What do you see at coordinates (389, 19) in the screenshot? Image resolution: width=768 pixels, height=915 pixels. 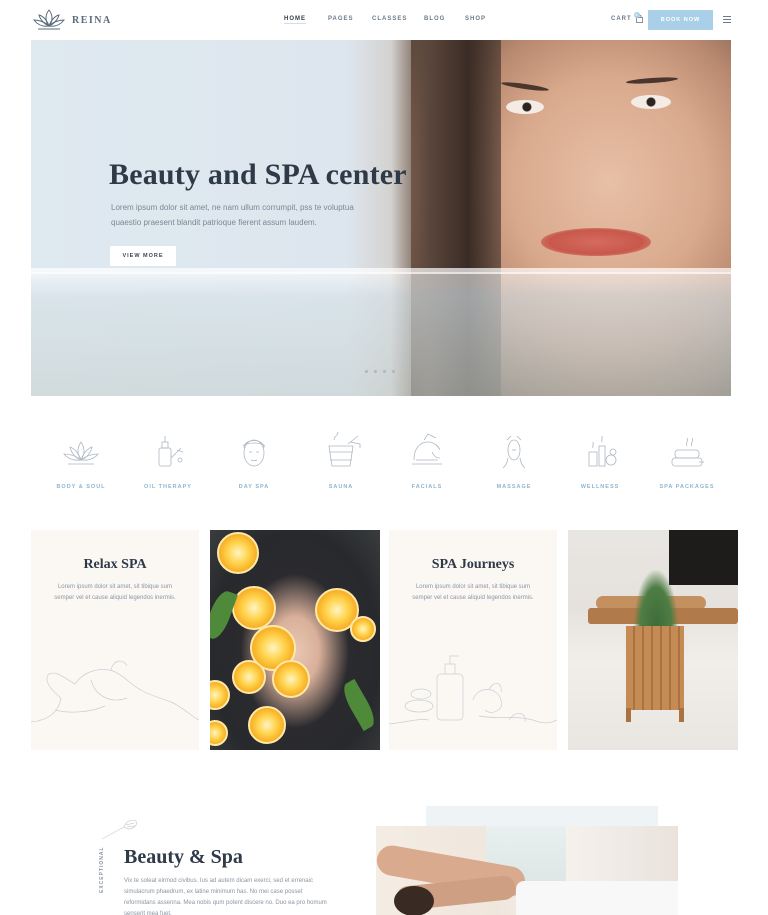 I see `nav-classes: CLASSES` at bounding box center [389, 19].